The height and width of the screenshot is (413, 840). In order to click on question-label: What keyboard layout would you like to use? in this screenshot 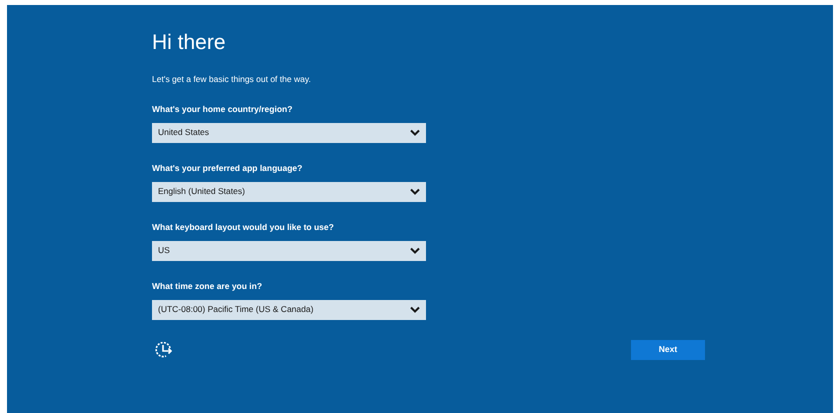, I will do `click(243, 226)`.